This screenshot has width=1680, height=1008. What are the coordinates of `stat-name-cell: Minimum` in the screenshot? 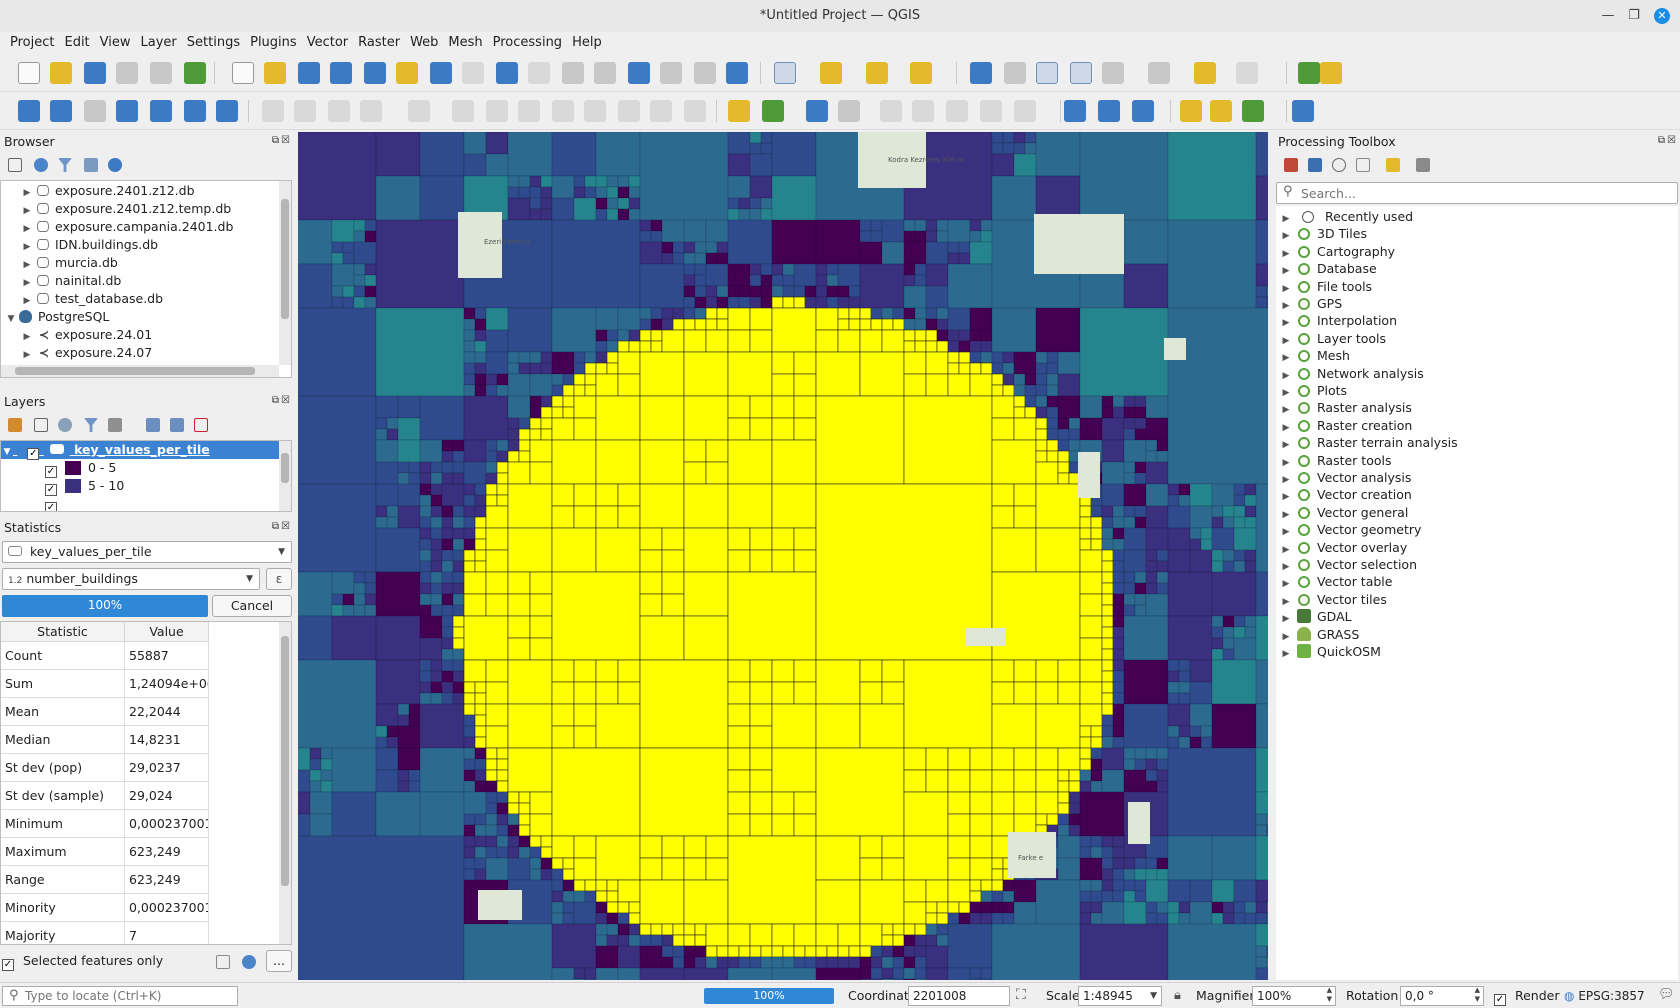 It's located at (63, 824).